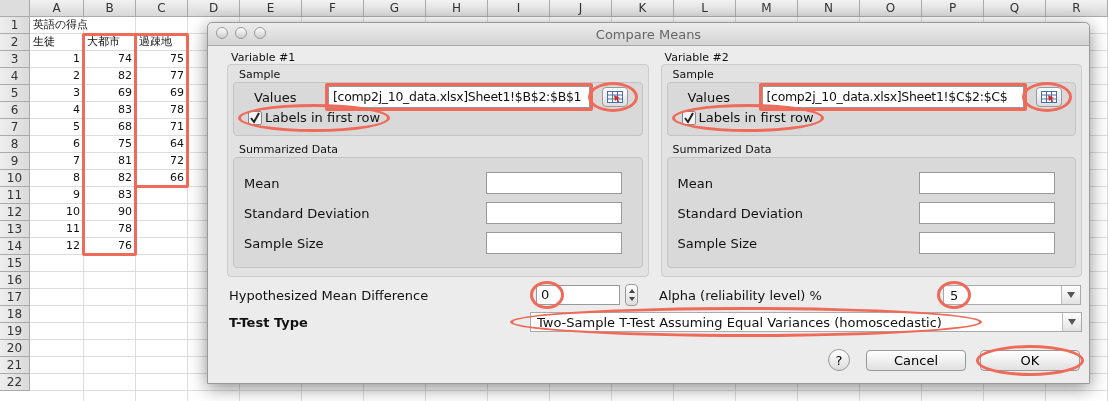  Describe the element at coordinates (57, 212) in the screenshot. I see `table-cell: 10` at that location.